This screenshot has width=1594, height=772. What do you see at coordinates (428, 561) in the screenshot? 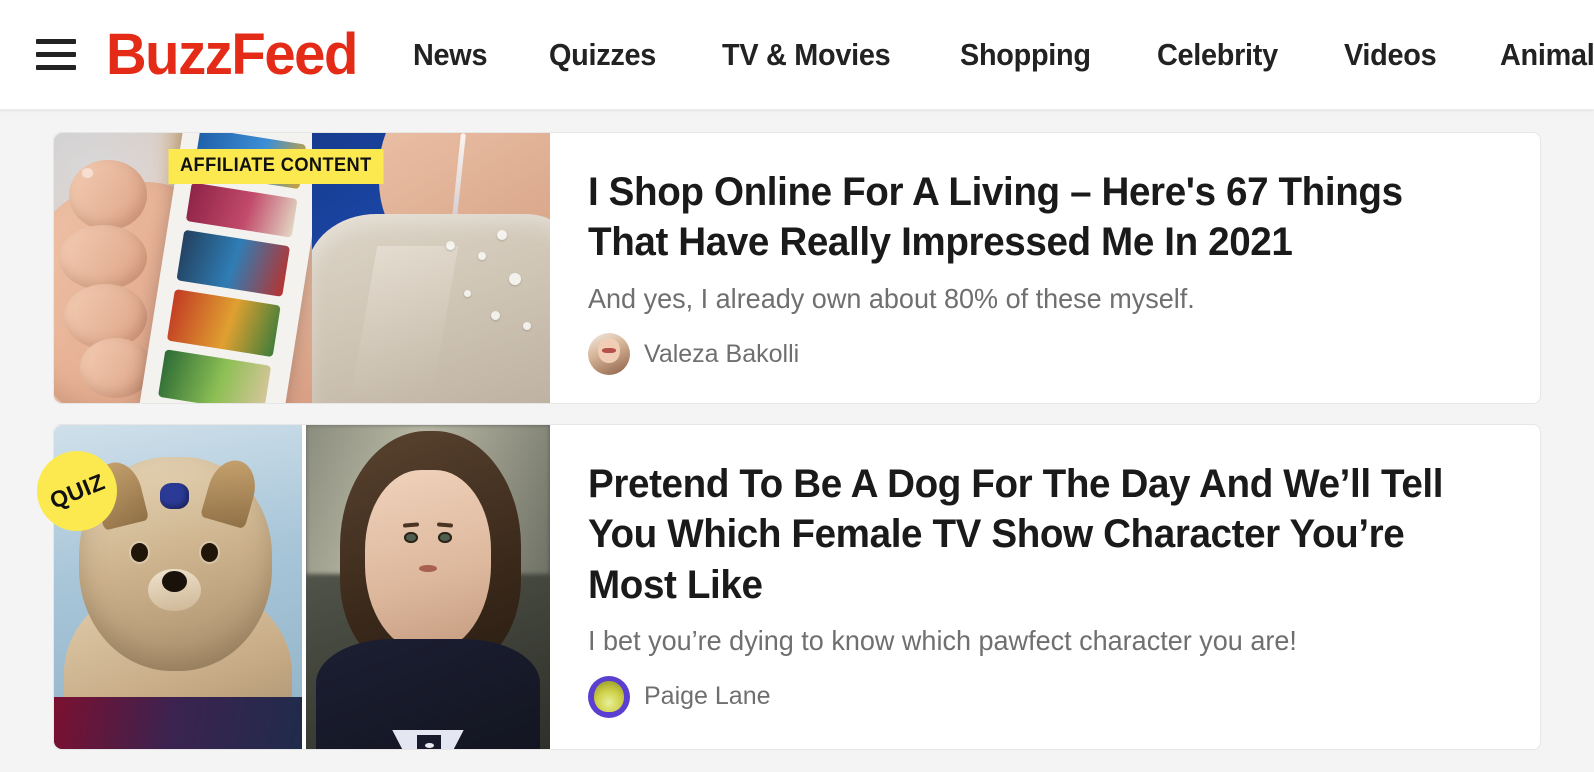
I see `girl-face` at bounding box center [428, 561].